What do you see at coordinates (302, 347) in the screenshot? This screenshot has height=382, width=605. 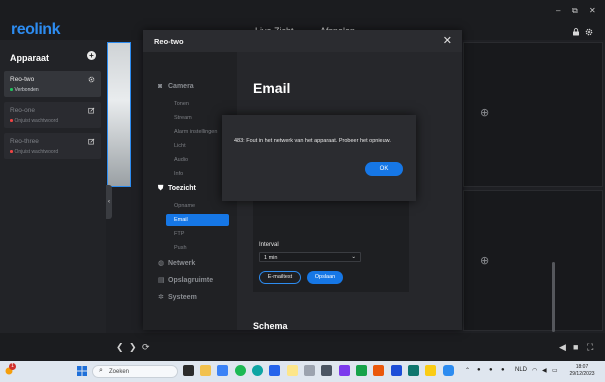 I see `bottom-toolbar: ❮ ❯ ⟳ ◀ ■ ⛶` at bounding box center [302, 347].